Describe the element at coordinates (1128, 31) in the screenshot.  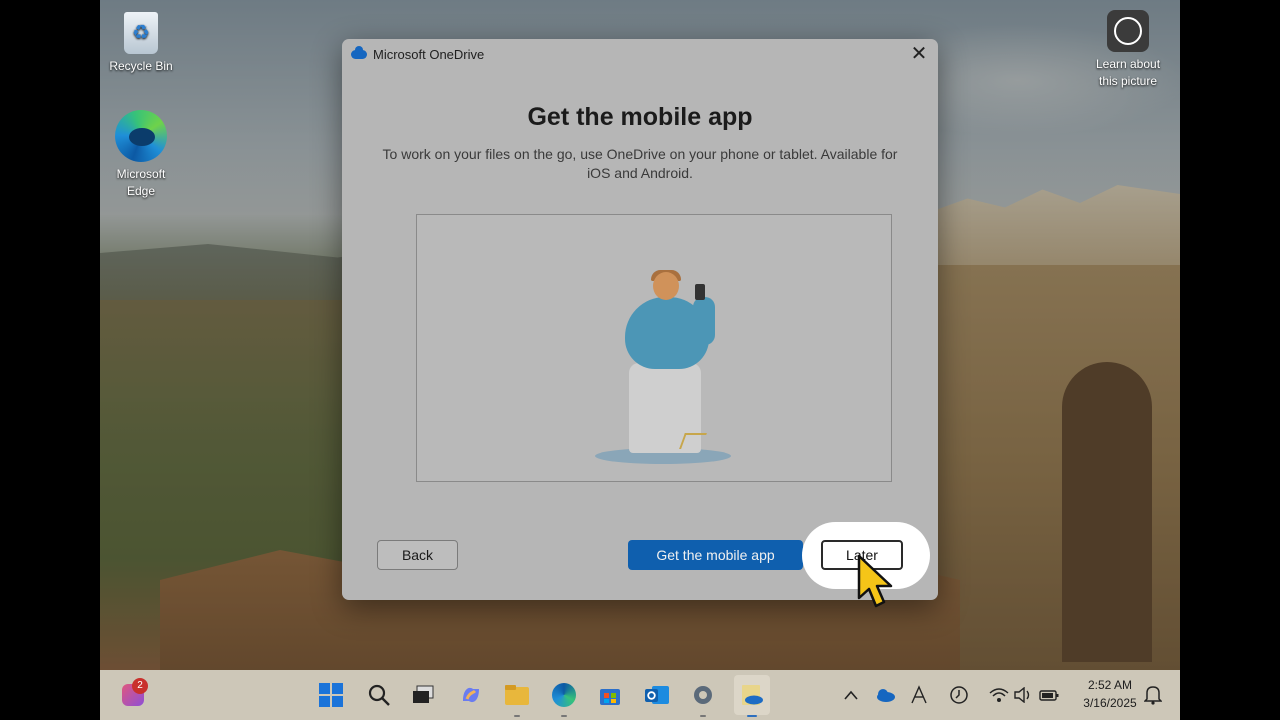
I see `learn-about-picture-icon` at that location.